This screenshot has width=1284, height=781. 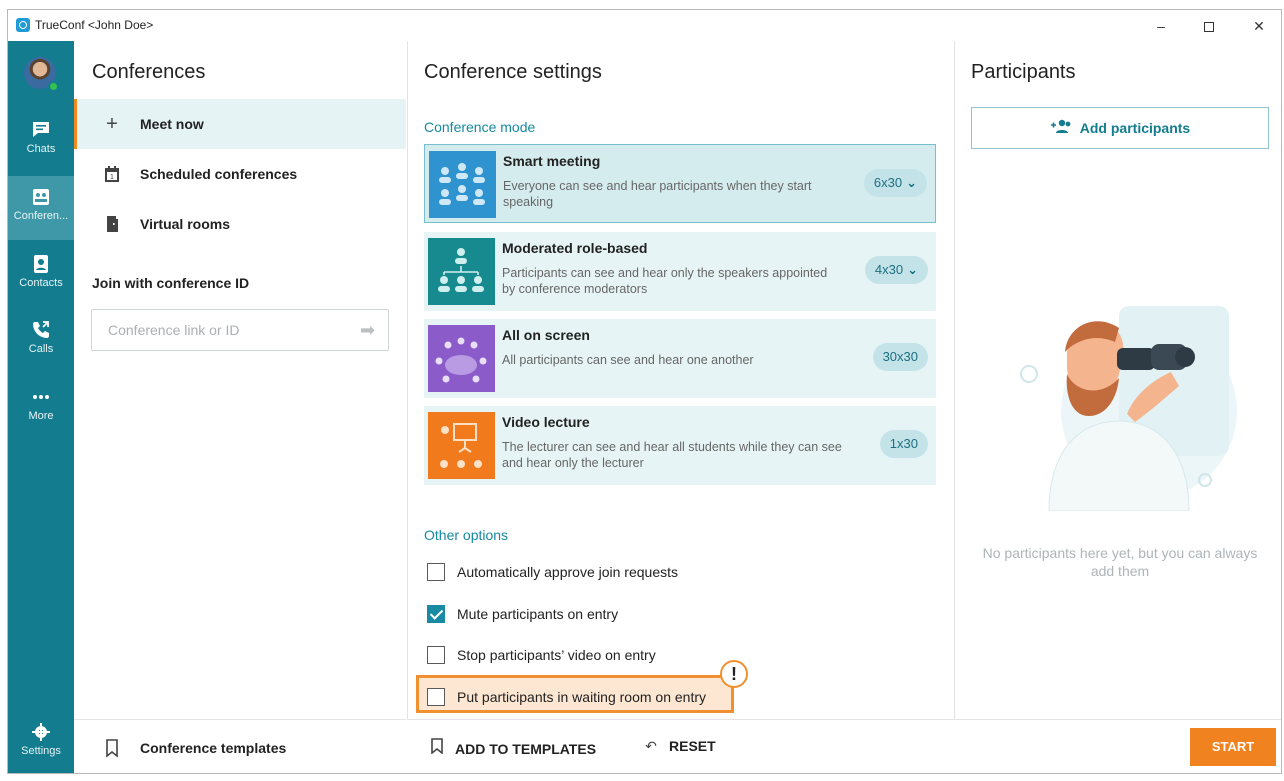 What do you see at coordinates (888, 182) in the screenshot?
I see `capacity-value: 6x30` at bounding box center [888, 182].